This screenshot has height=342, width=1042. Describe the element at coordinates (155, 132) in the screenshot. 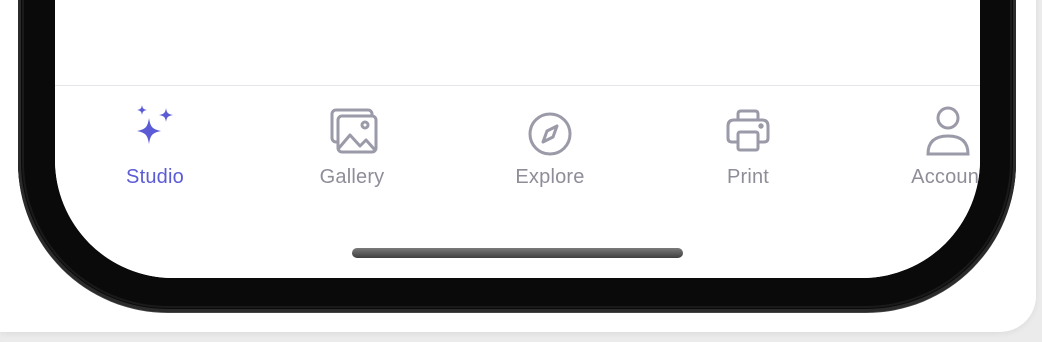

I see `sparkles-icon` at that location.